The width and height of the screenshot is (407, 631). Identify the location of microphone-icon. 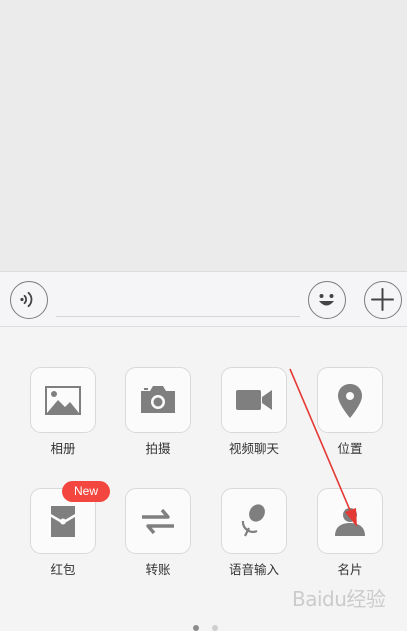
(253, 520).